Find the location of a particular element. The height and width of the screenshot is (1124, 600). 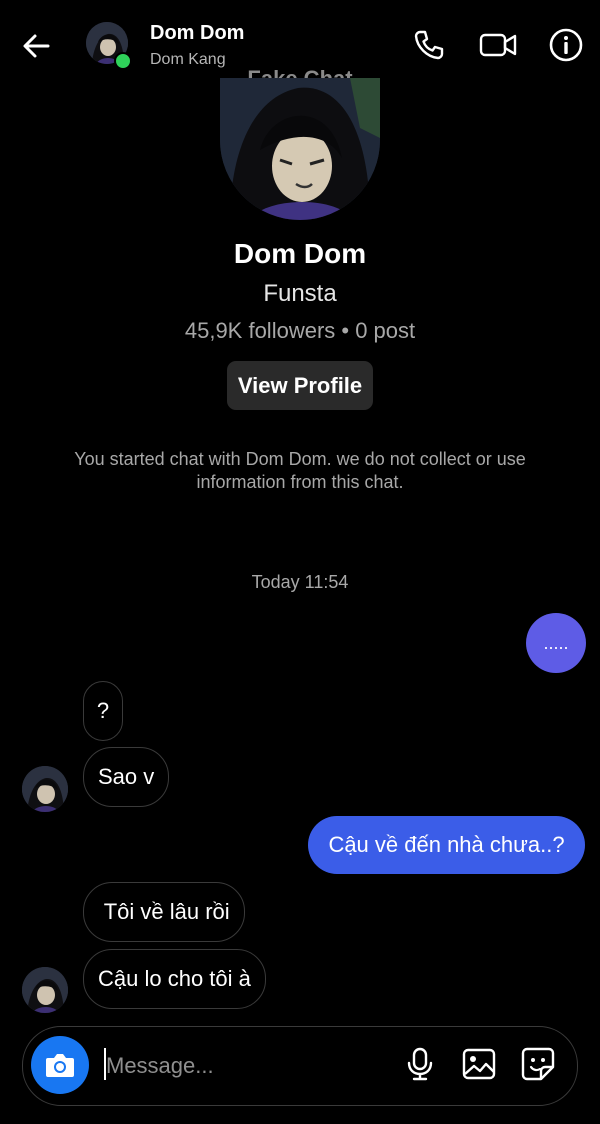

outgoing-message-bubble: Cậu về đến nhà chưa..? is located at coordinates (446, 845).